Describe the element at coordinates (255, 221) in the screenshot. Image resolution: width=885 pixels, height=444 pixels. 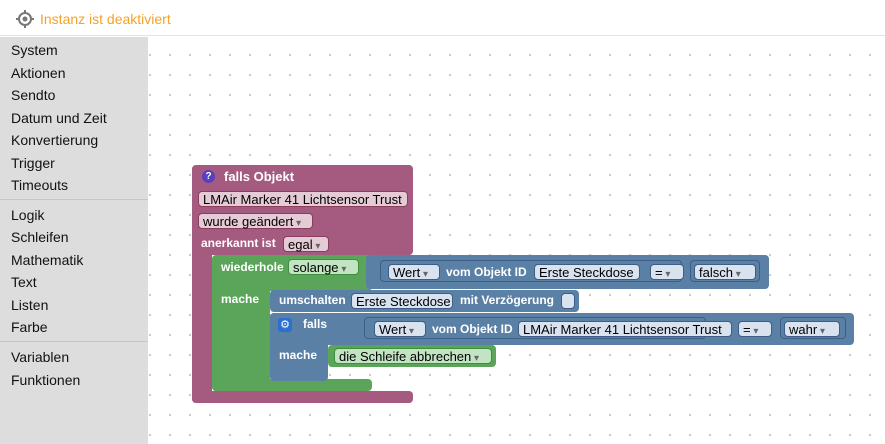
I see `change-mode-dropdown: wurde geändert` at that location.